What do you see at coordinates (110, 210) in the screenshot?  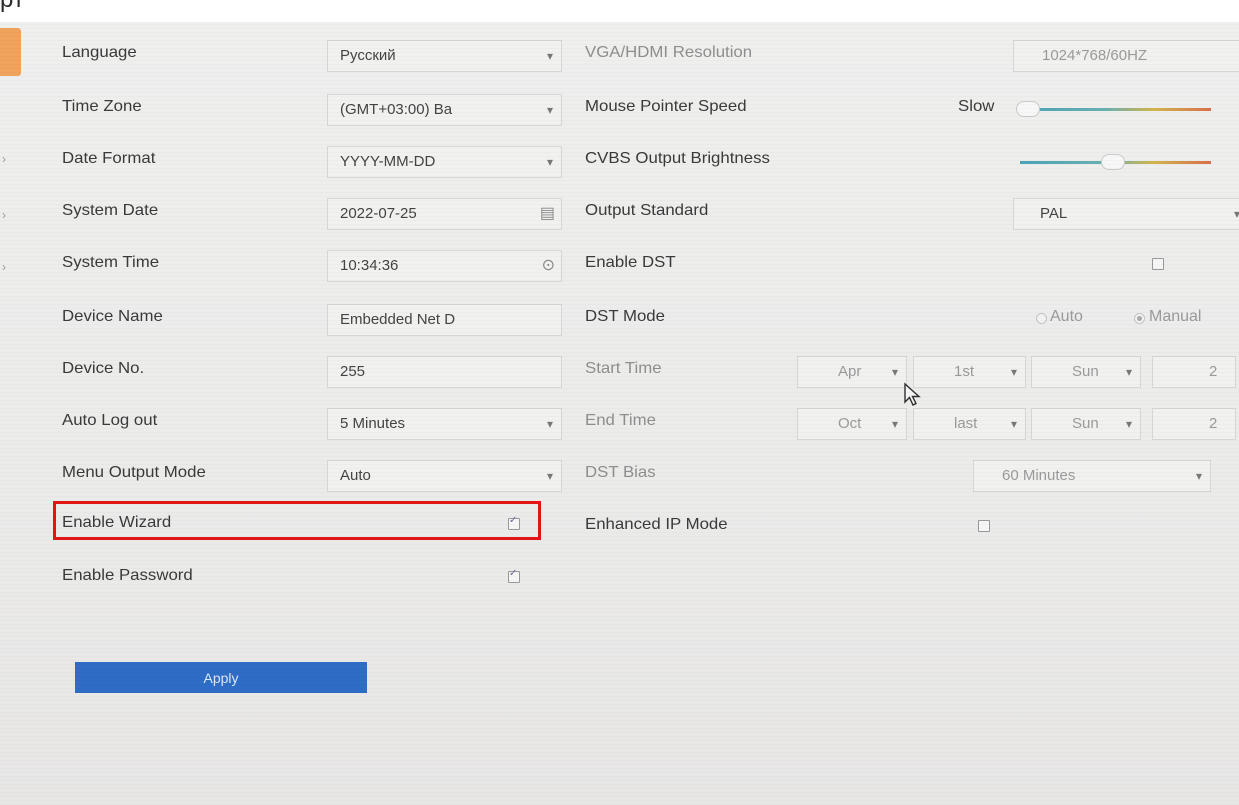 I see `system-date-label: System Date` at bounding box center [110, 210].